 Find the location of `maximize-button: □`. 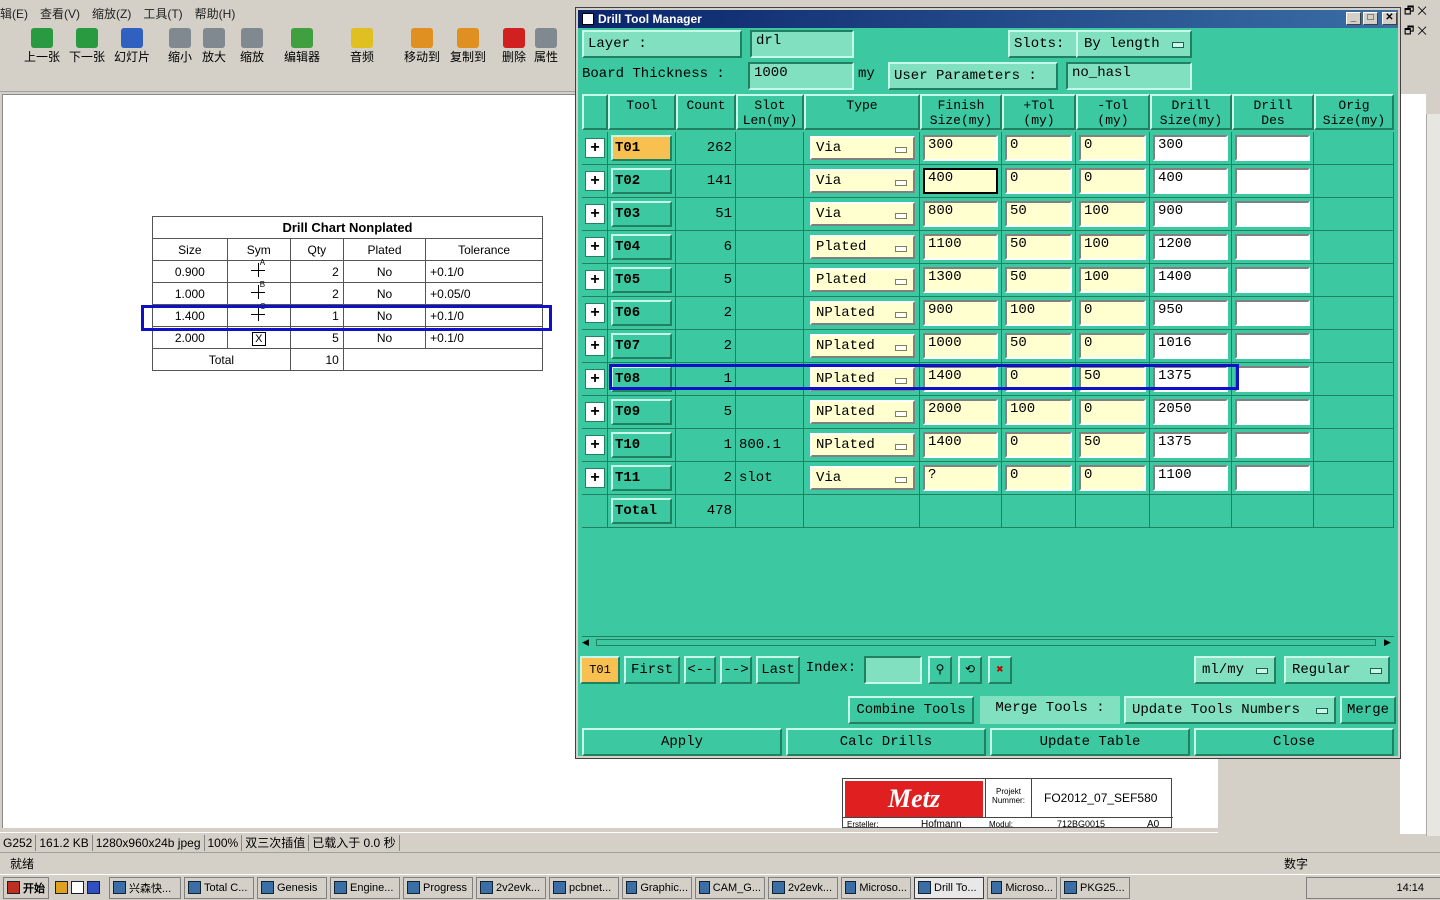

maximize-button: □ is located at coordinates (1370, 18).